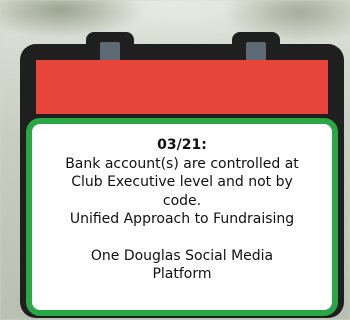  I want to click on note-line: Club Executive level and not by, so click(182, 182).